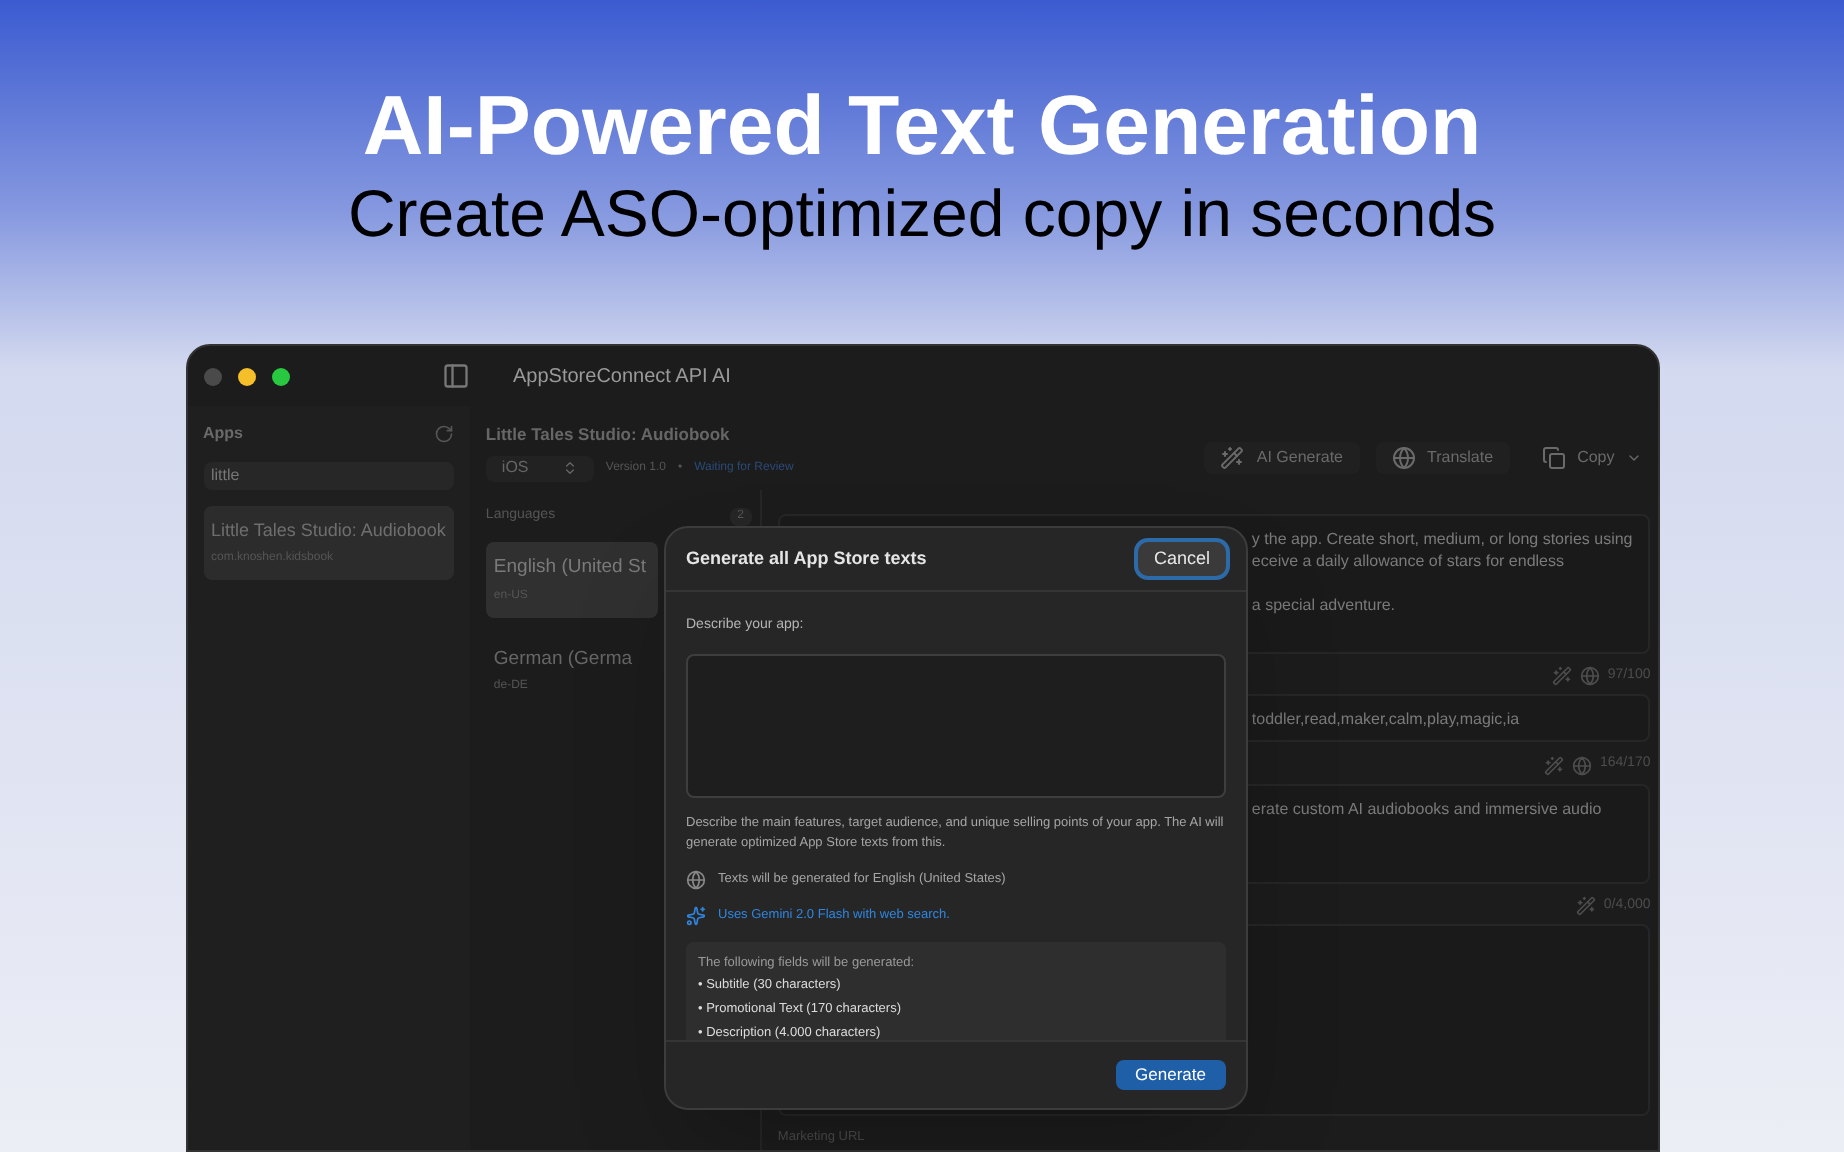 The width and height of the screenshot is (1844, 1152). Describe the element at coordinates (1427, 808) in the screenshot. I see `field-text: erate custom AI audiobooks and immersive audio` at that location.